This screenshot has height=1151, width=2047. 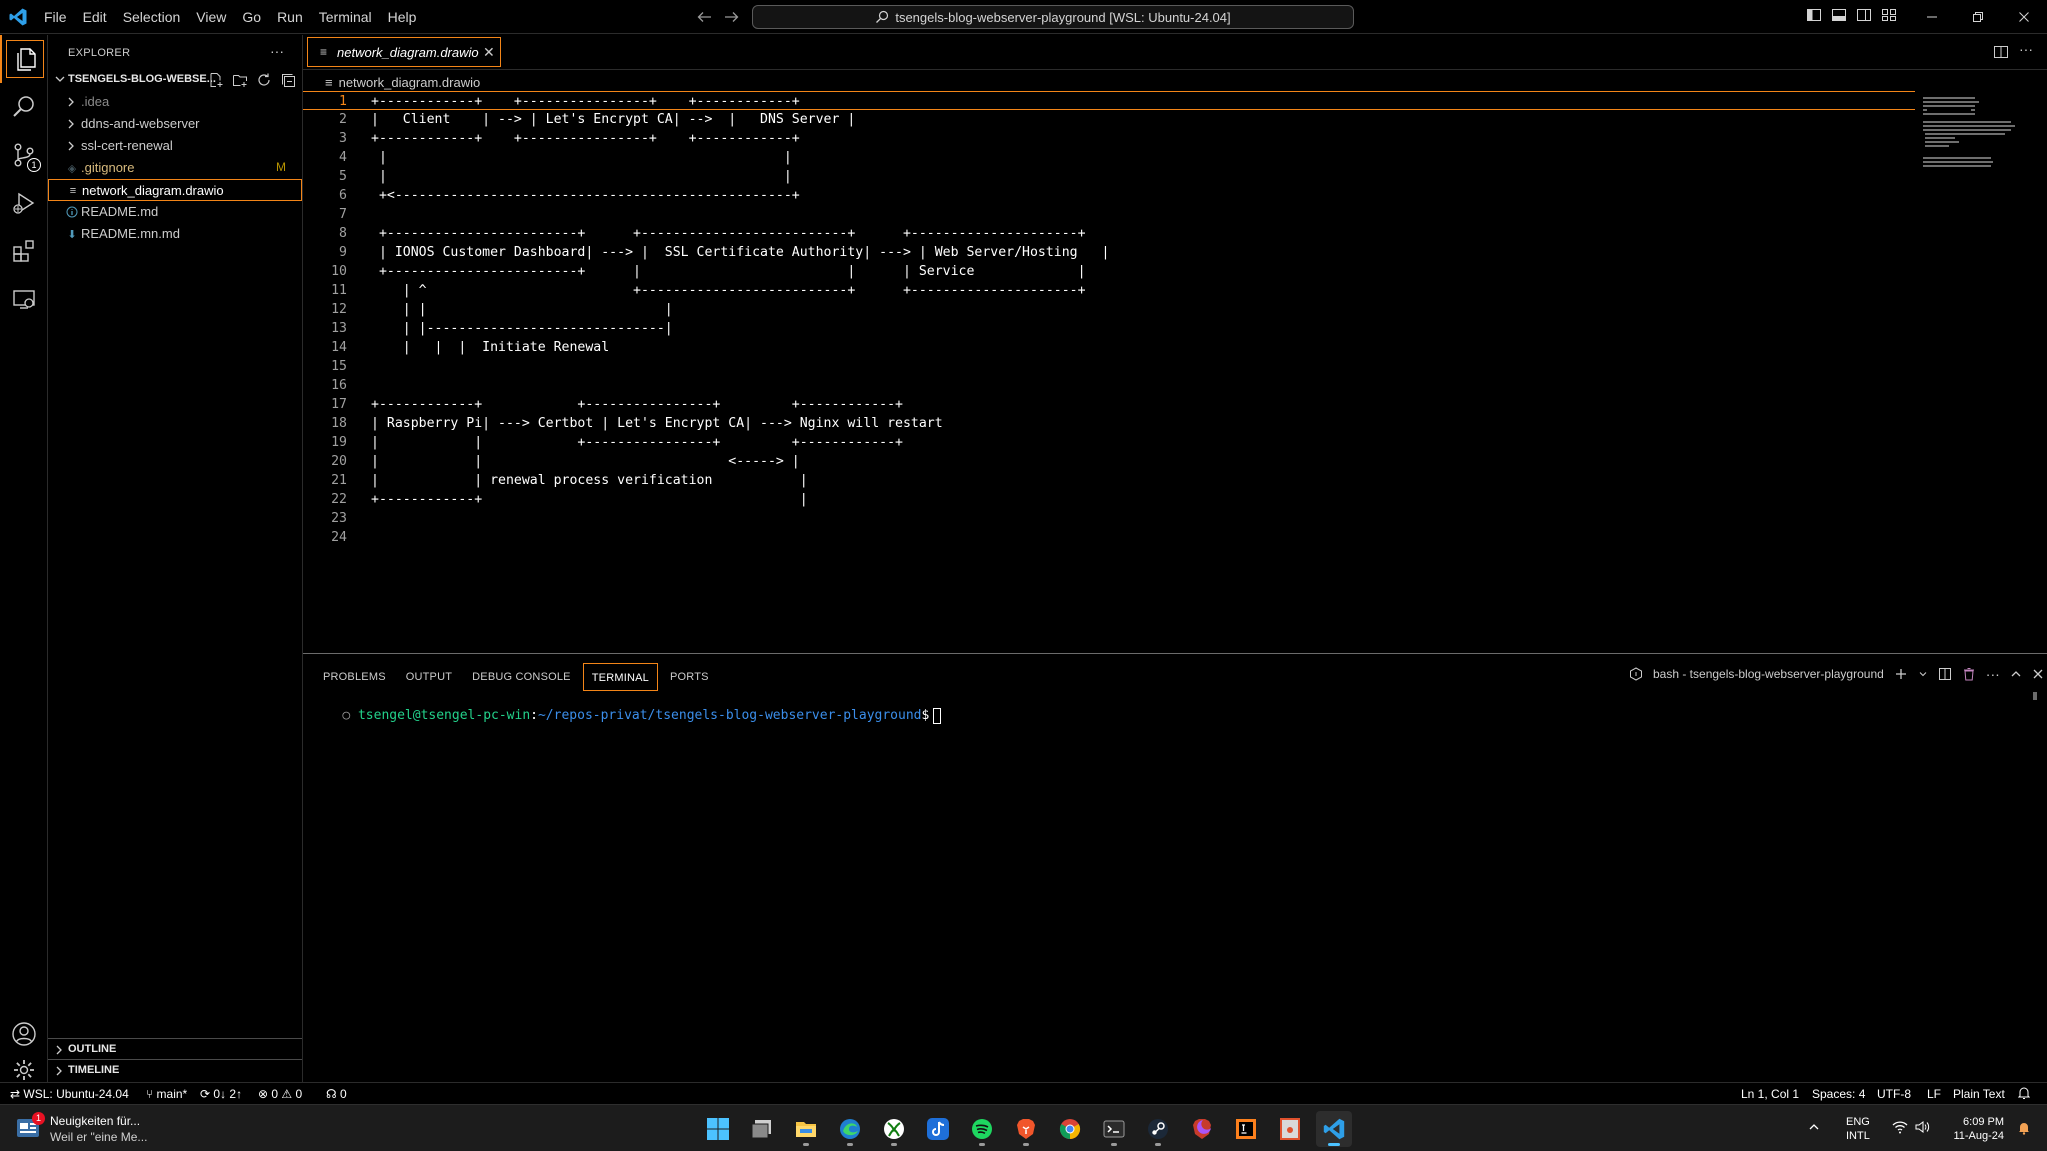 What do you see at coordinates (24, 251) in the screenshot?
I see `activity-extensions` at bounding box center [24, 251].